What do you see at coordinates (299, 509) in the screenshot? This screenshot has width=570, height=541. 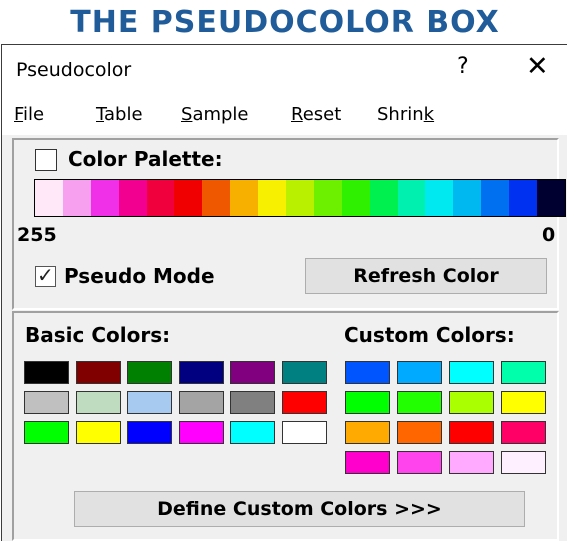 I see `define-custom-colors-button: Define Custom Colors >>>` at bounding box center [299, 509].